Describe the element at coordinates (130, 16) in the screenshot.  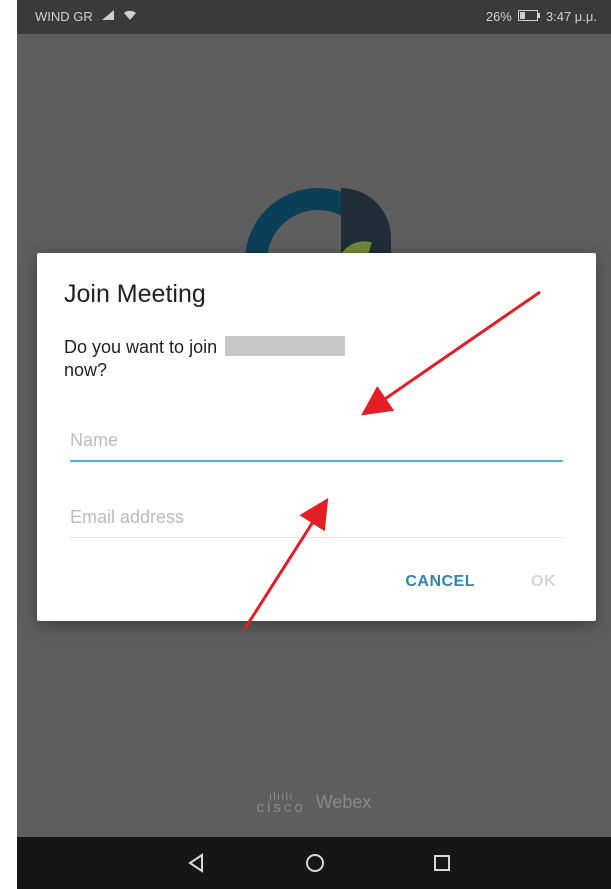
I see `wifi-icon` at that location.